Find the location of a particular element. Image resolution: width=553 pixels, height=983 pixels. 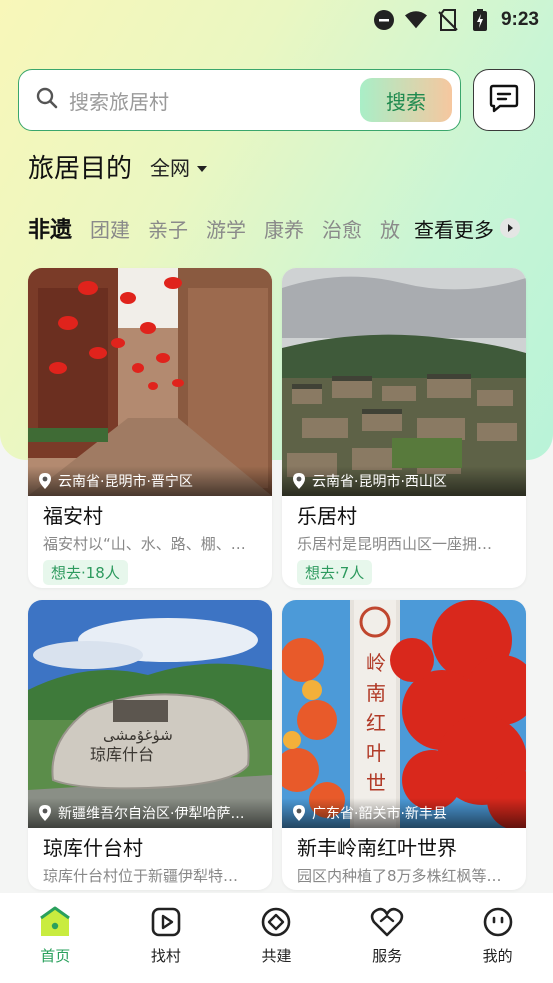

svg-text: شۈغۇمشى is located at coordinates (138, 735).